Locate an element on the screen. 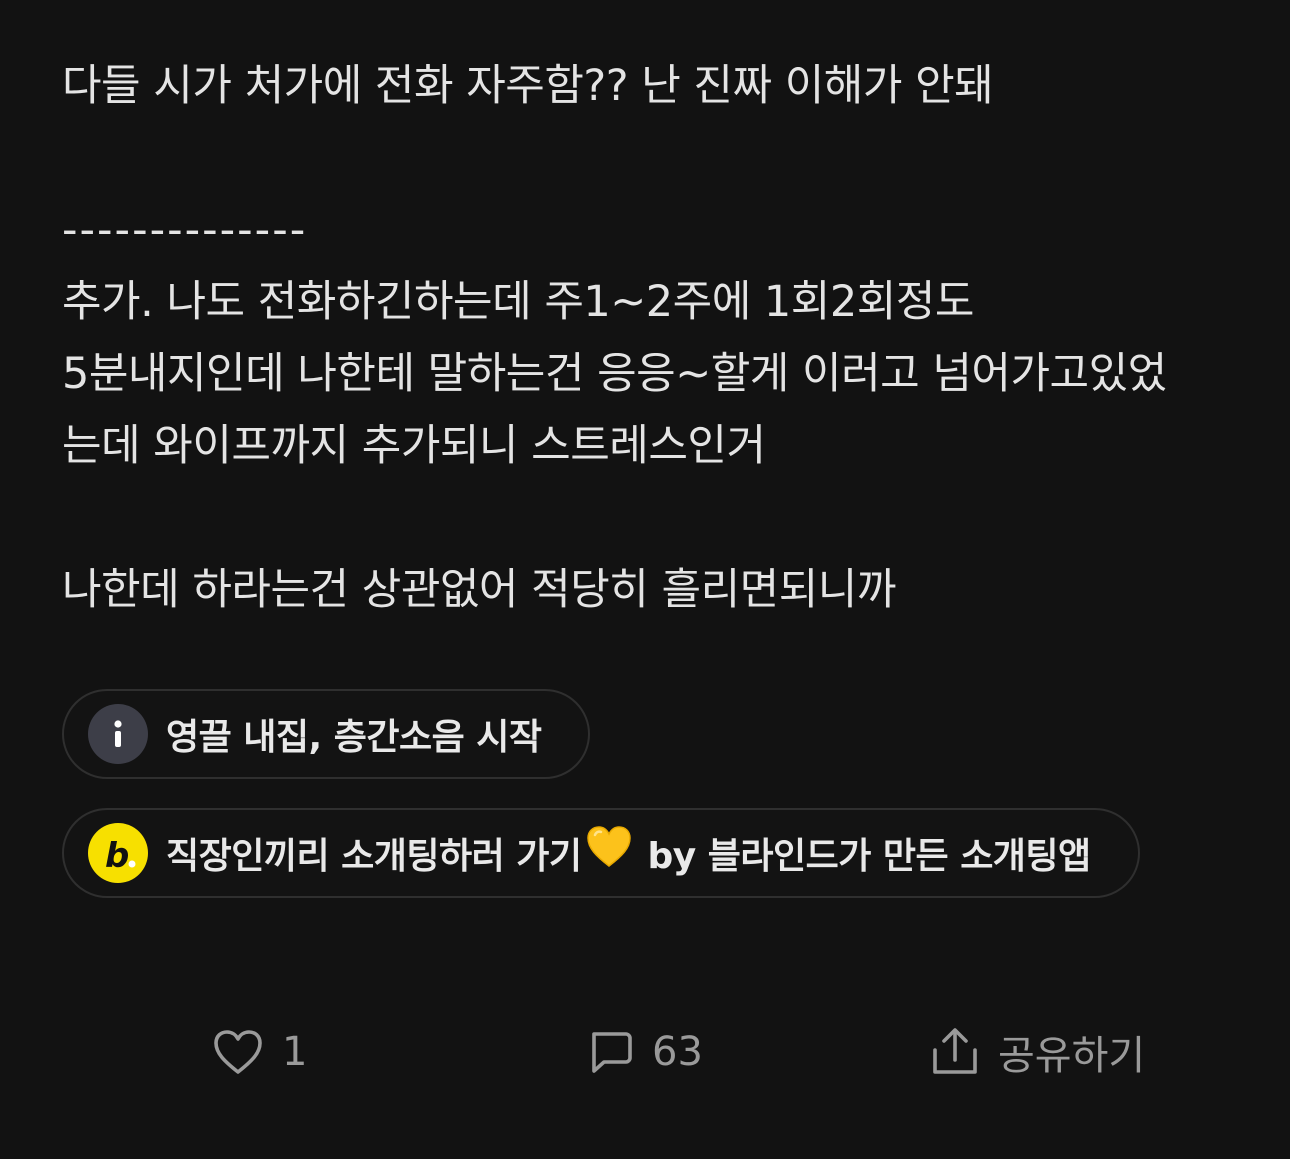 This screenshot has height=1159, width=1290. post-line-2: 5분내지인데 나한테 말하는건 응응~할게 이러고 넘어가고있었 is located at coordinates (614, 374).